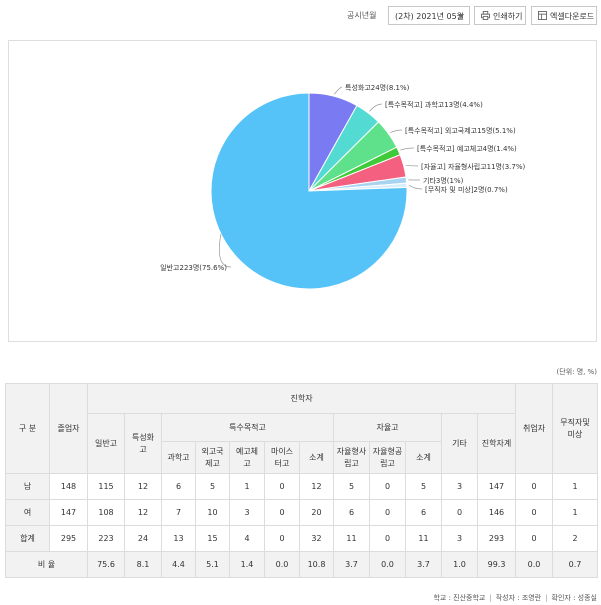 This screenshot has height=605, width=601. What do you see at coordinates (143, 538) in the screenshot?
I see `table-cell: 24` at bounding box center [143, 538].